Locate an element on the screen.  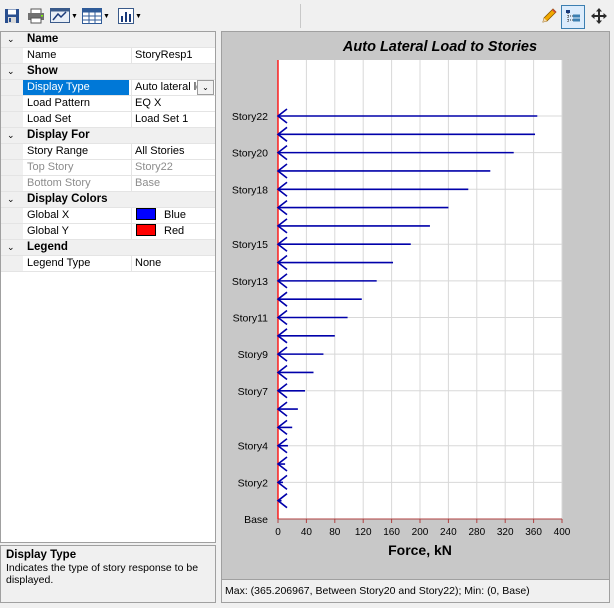
bottom-story-value-field: Base is located at coordinates (173, 183).